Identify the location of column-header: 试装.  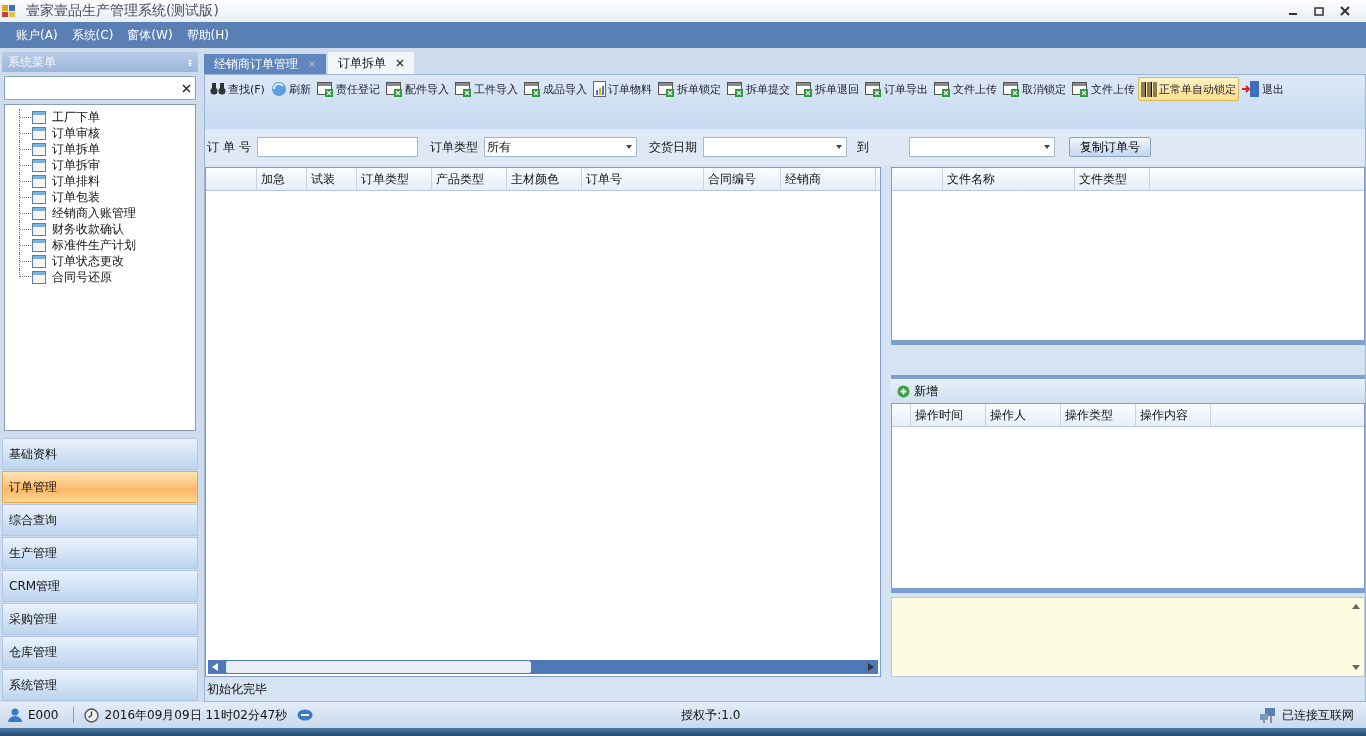
(332, 179).